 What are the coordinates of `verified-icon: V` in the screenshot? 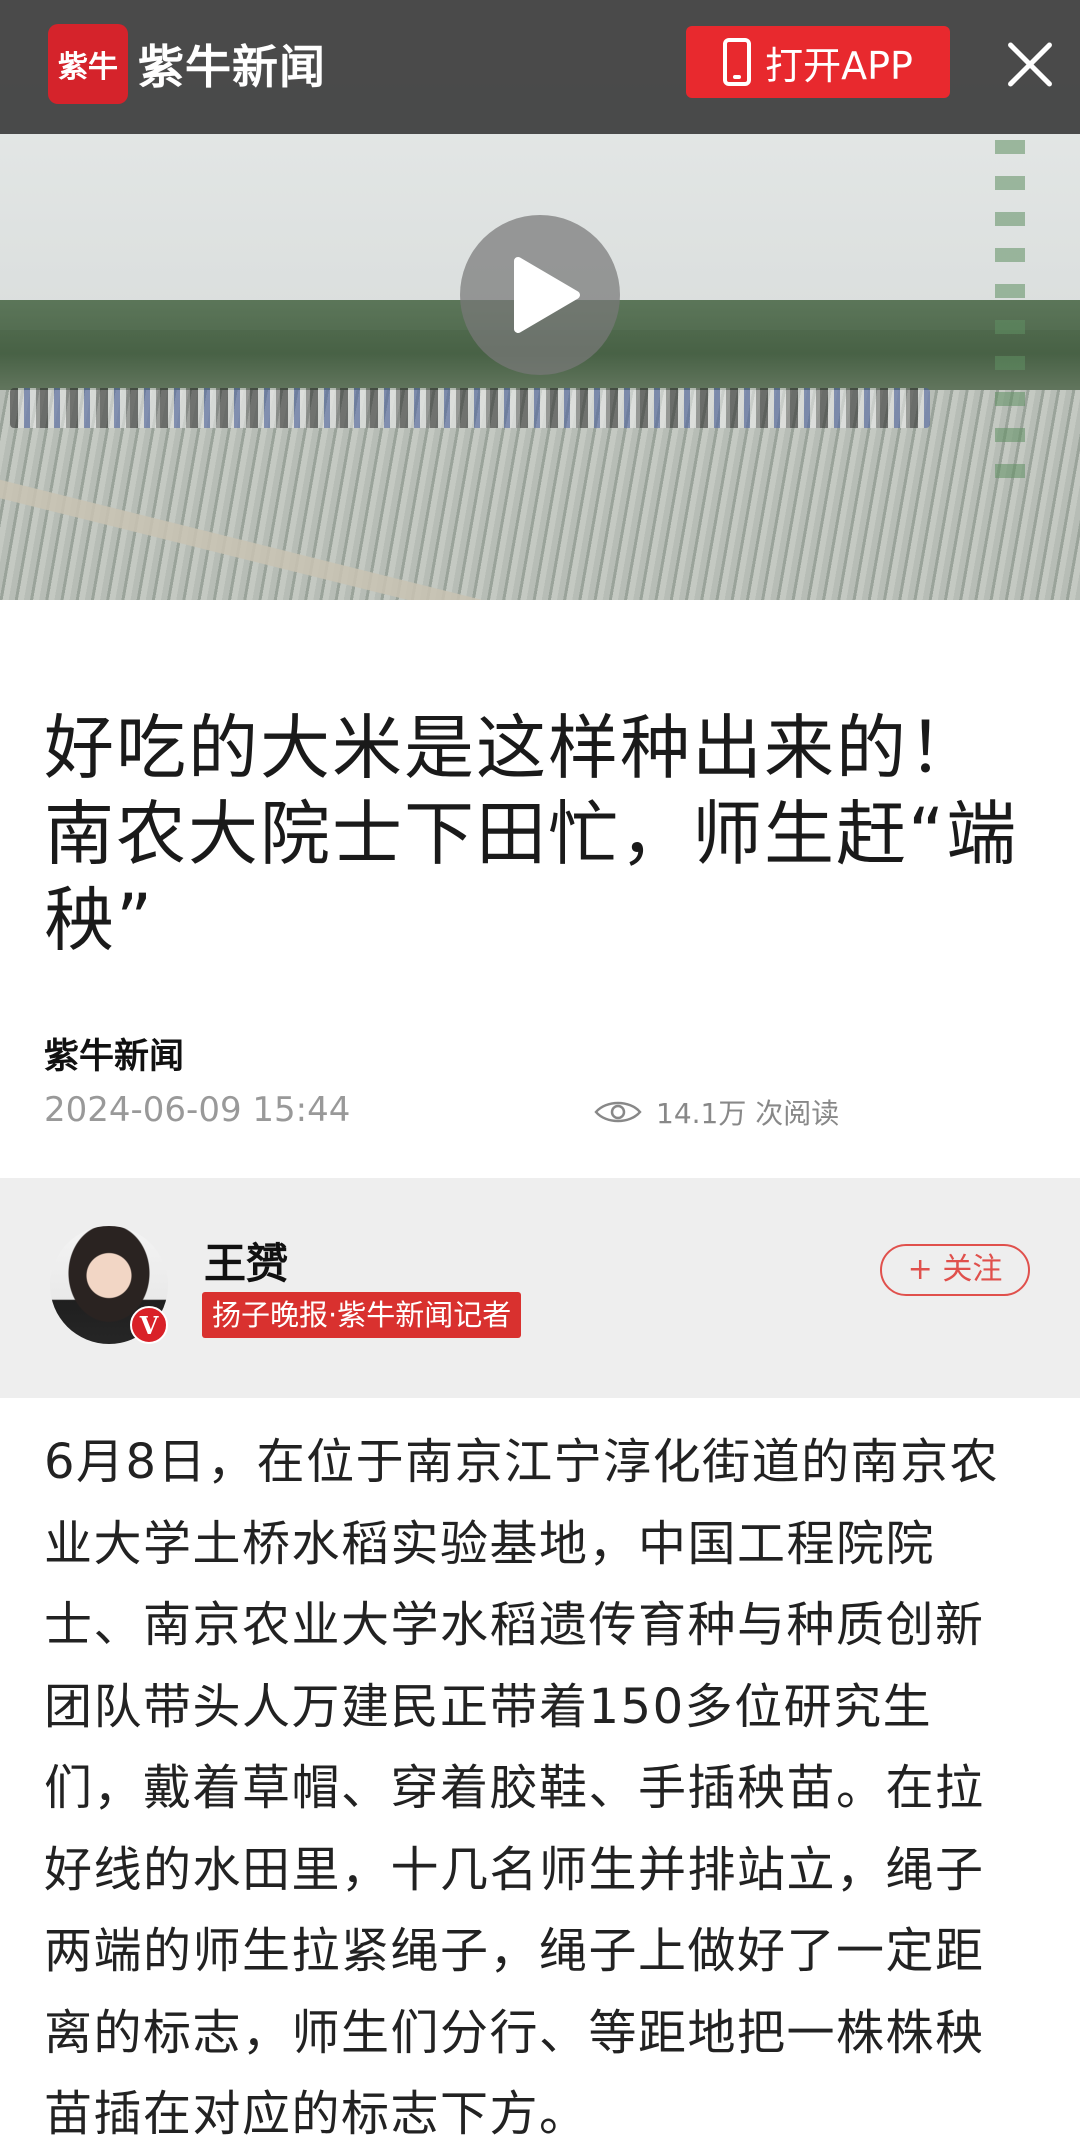 It's located at (149, 1325).